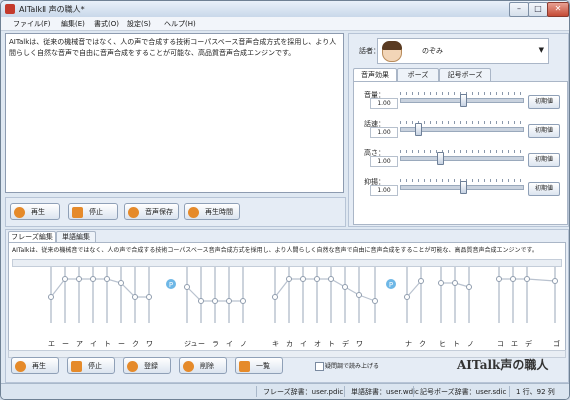  Describe the element at coordinates (188, 366) in the screenshot. I see `trash-icon` at that location.